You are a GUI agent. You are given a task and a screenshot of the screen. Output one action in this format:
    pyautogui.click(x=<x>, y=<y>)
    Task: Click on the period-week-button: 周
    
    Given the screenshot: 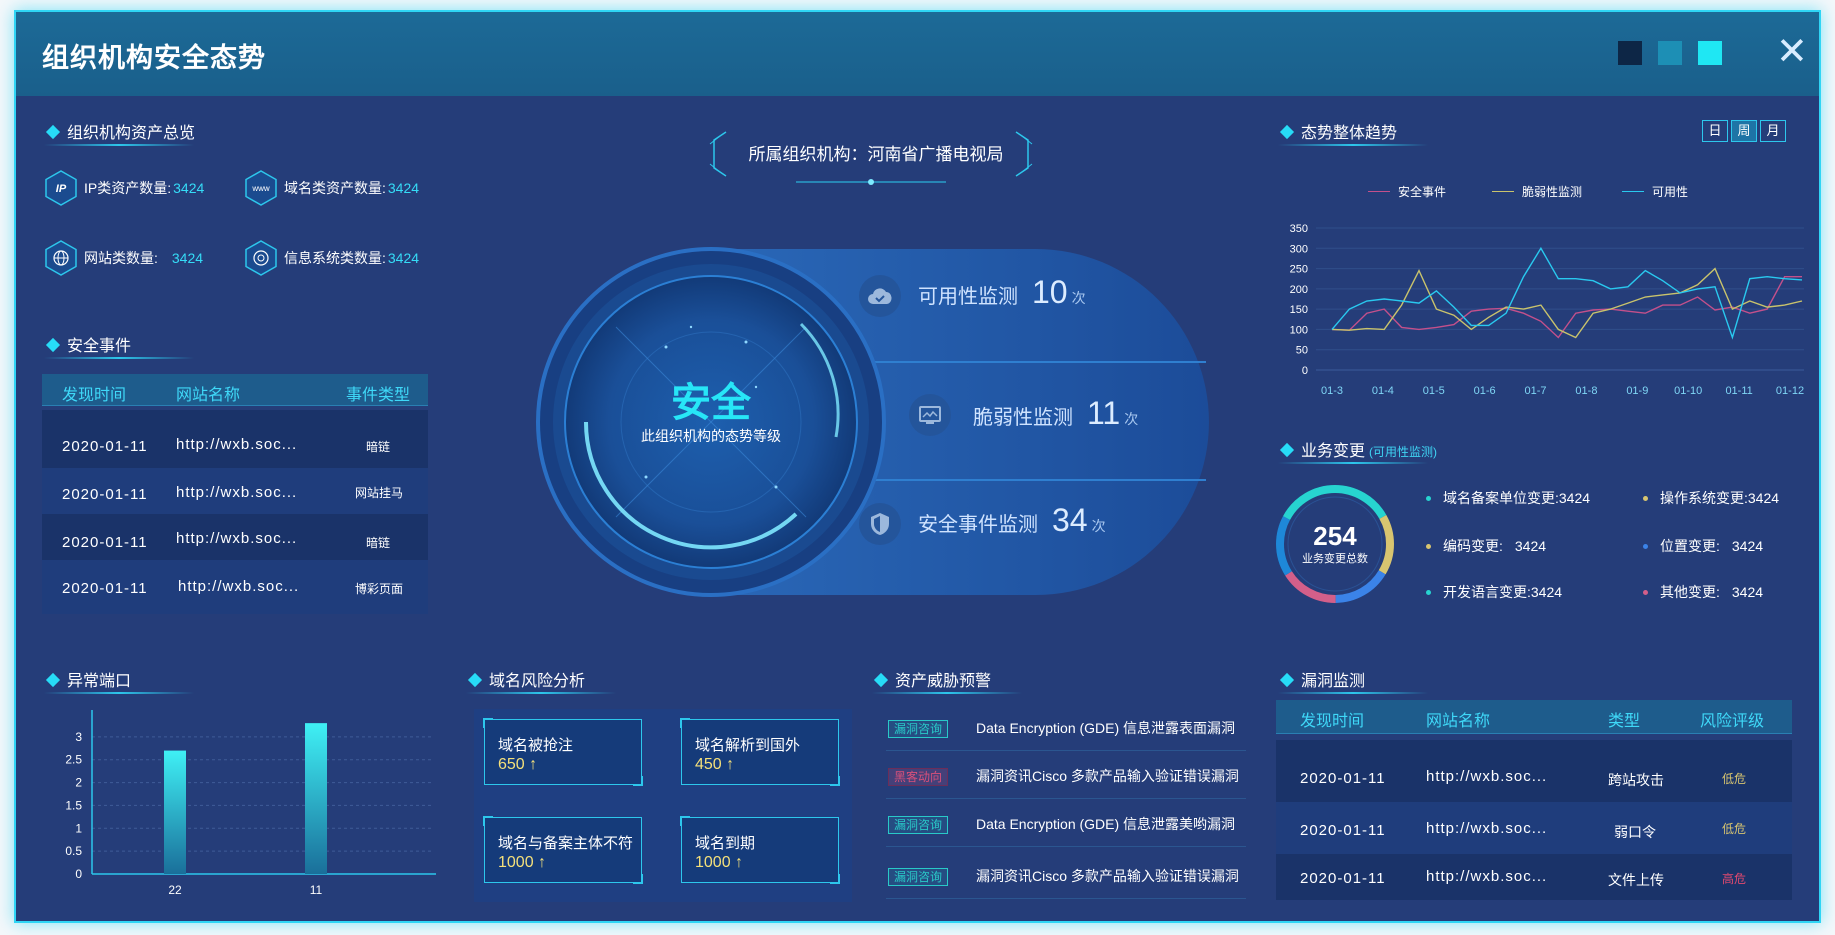 What is the action you would take?
    pyautogui.click(x=1744, y=131)
    